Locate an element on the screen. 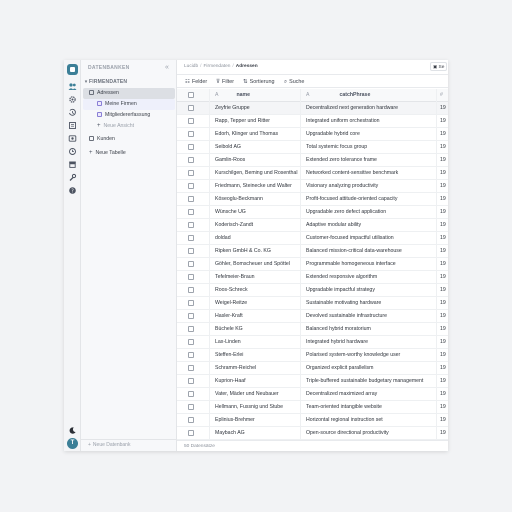 This screenshot has height=512, width=512. table-row: Büchele KG Balanced hybrid moratorium 19 is located at coordinates (312, 329).